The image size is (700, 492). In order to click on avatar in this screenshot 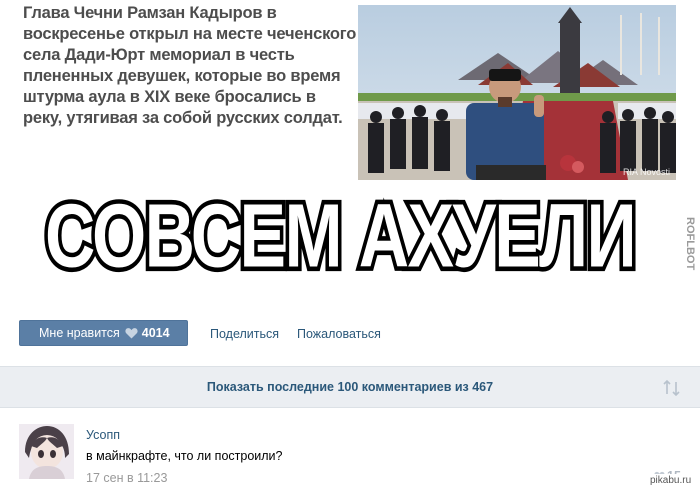, I will do `click(46, 451)`.